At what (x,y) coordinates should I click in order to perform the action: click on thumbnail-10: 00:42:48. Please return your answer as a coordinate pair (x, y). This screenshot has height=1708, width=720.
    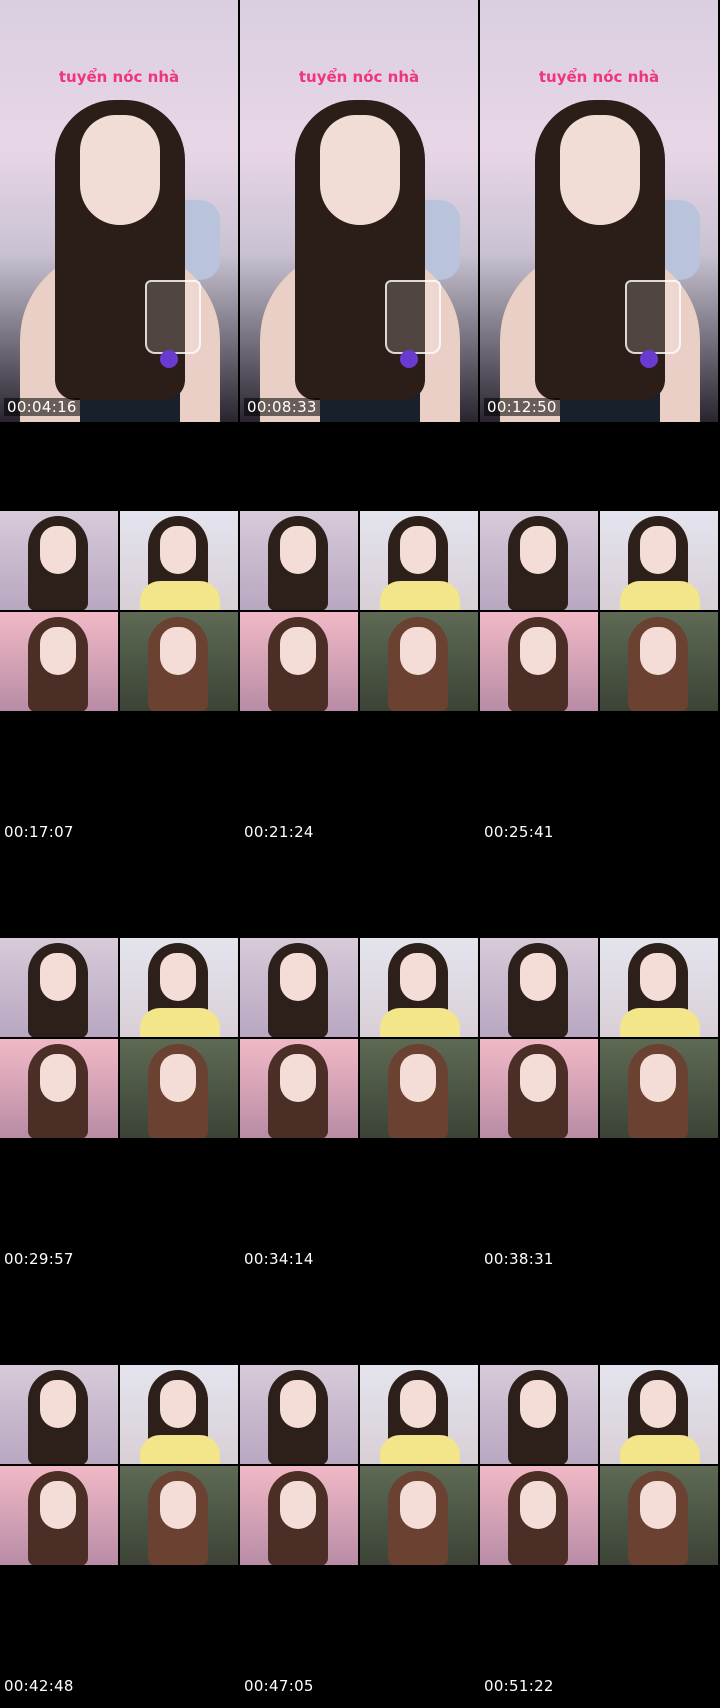
    Looking at the image, I should click on (120, 1494).